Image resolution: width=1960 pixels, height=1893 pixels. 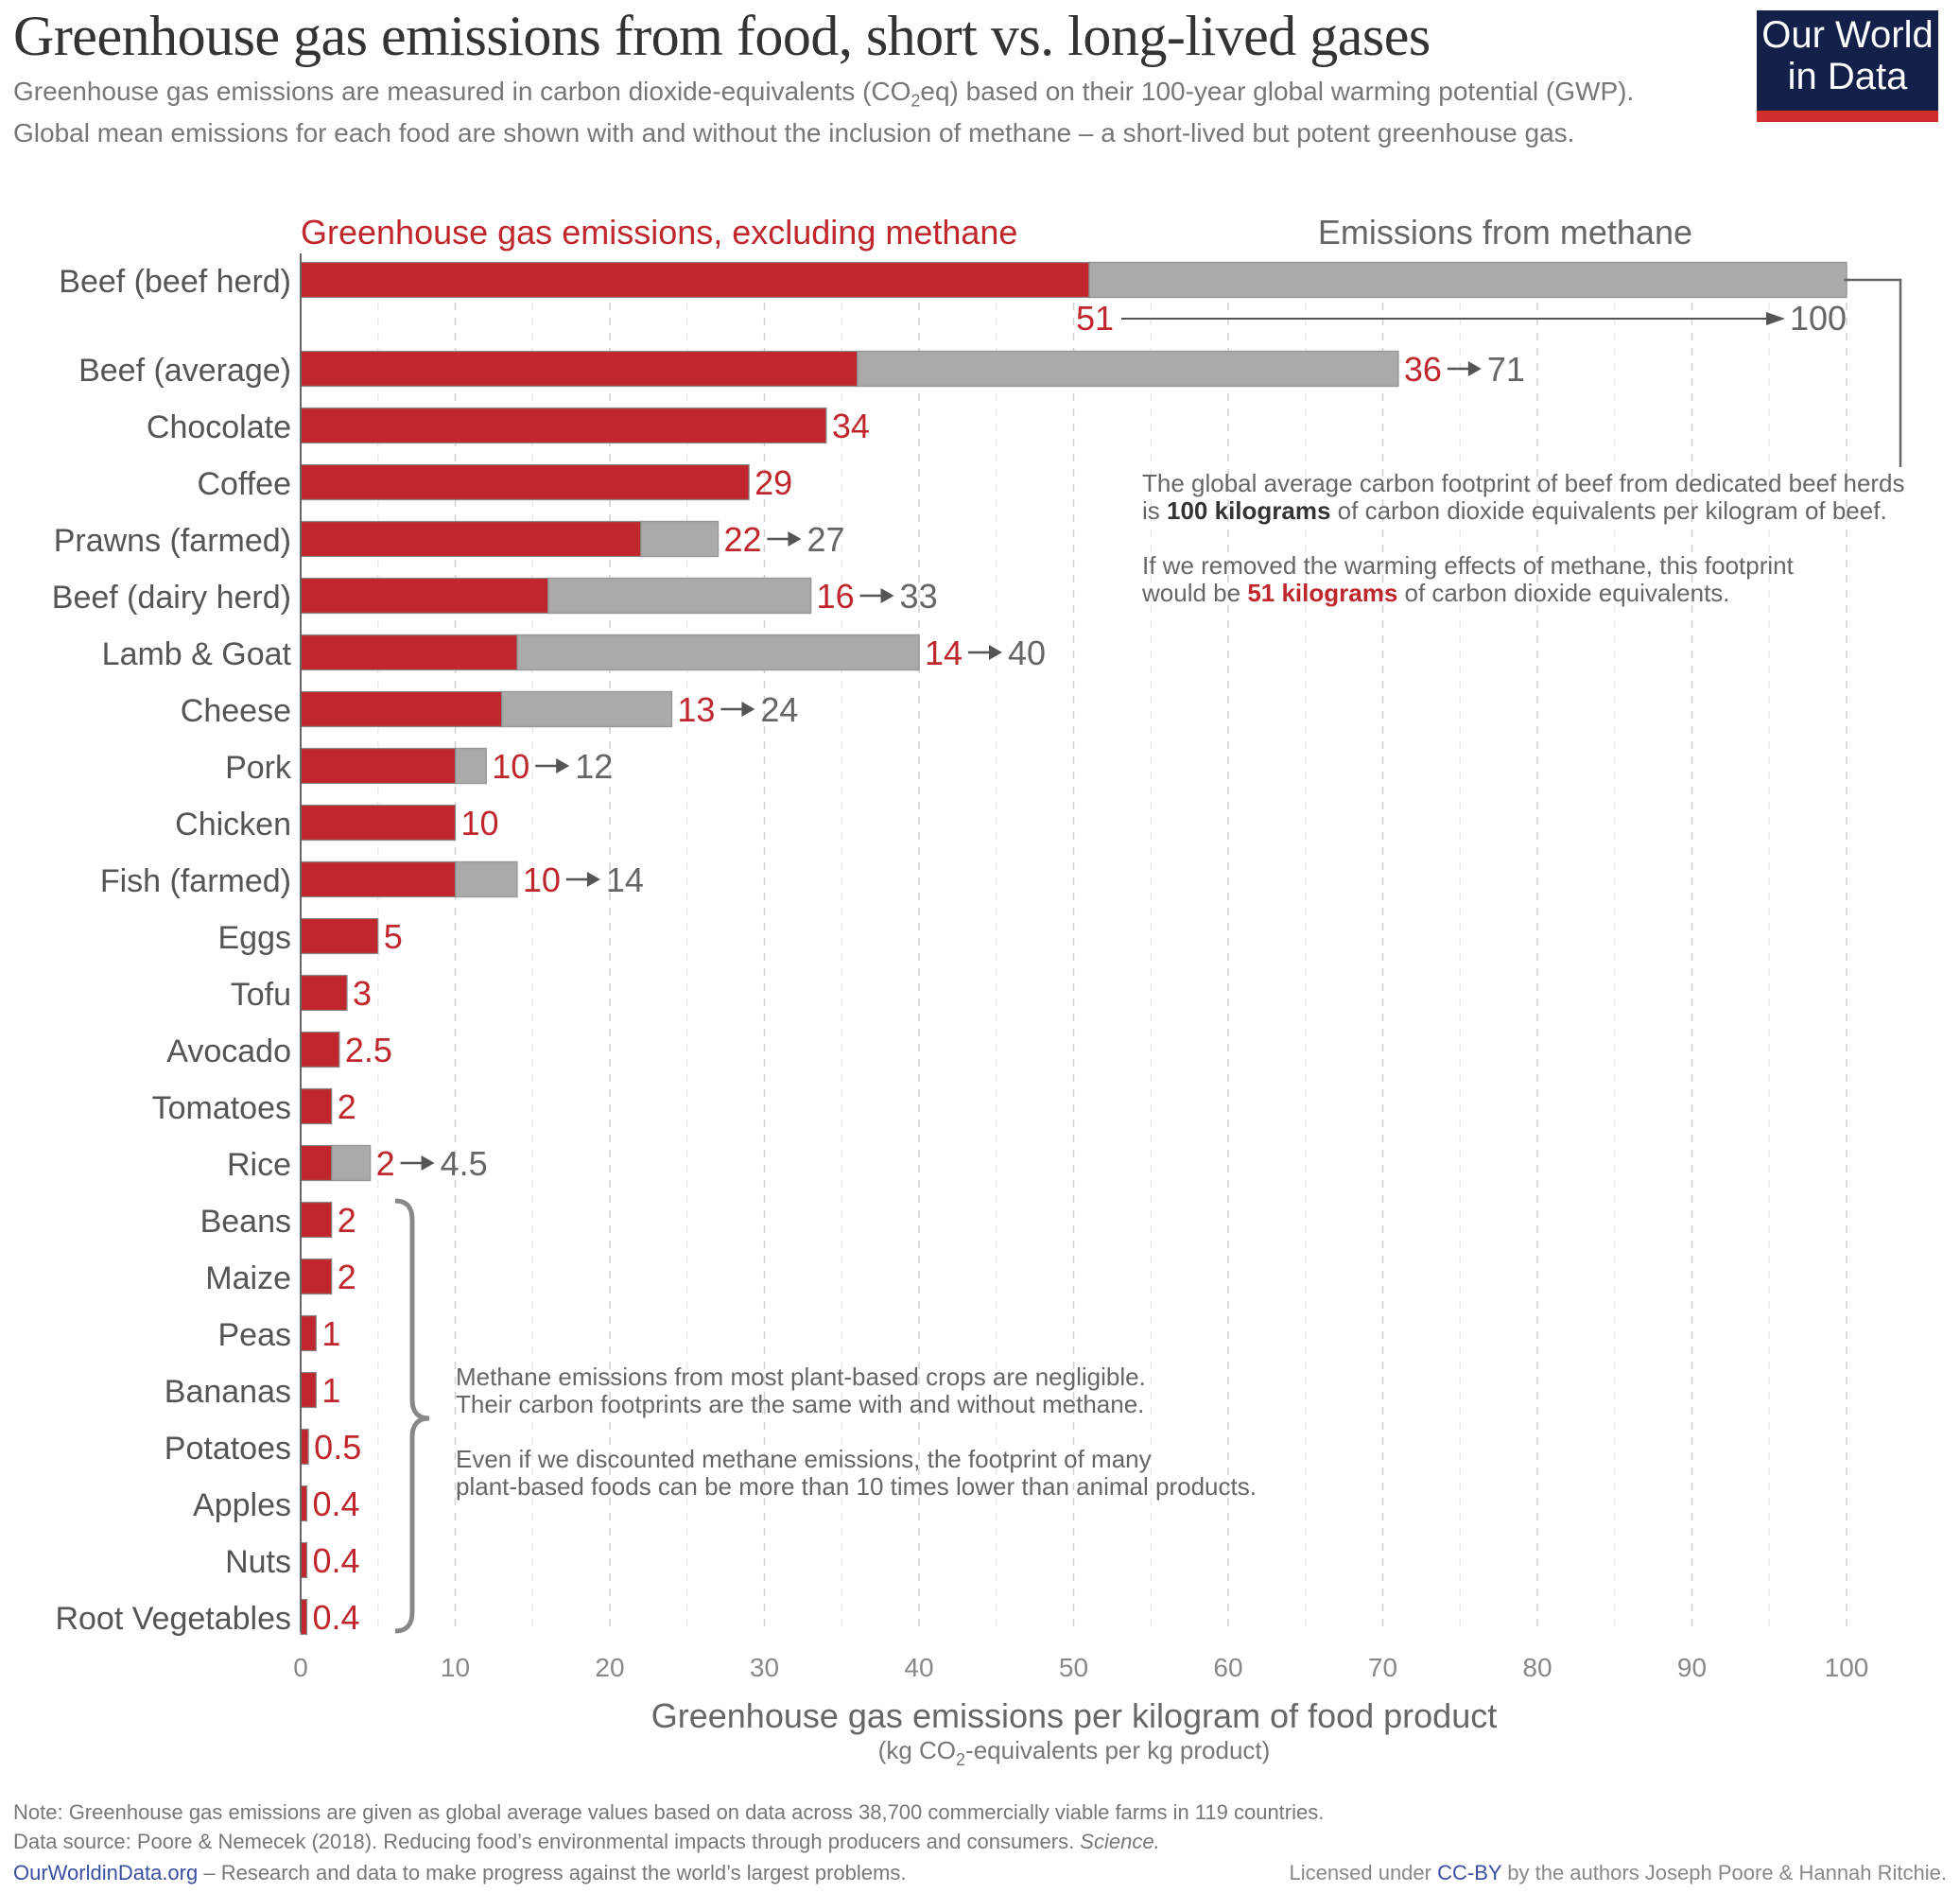 I want to click on value-label-total: 33, so click(x=919, y=596).